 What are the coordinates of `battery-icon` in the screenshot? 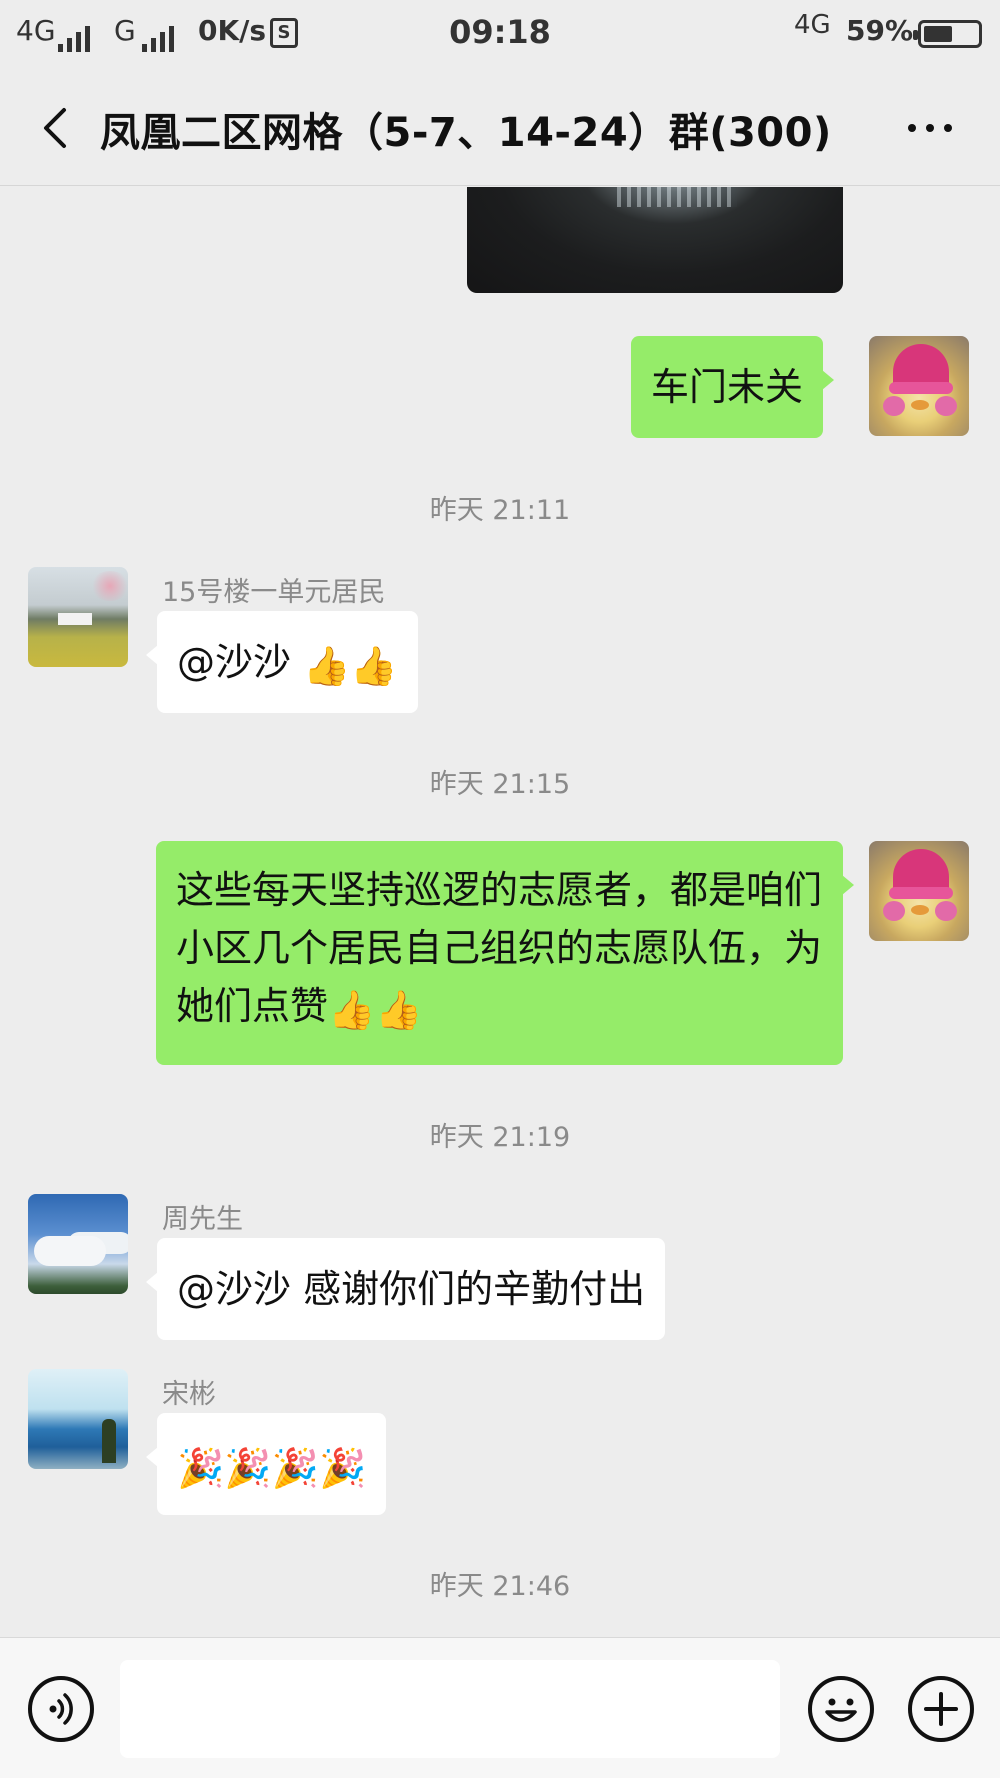 It's located at (947, 34).